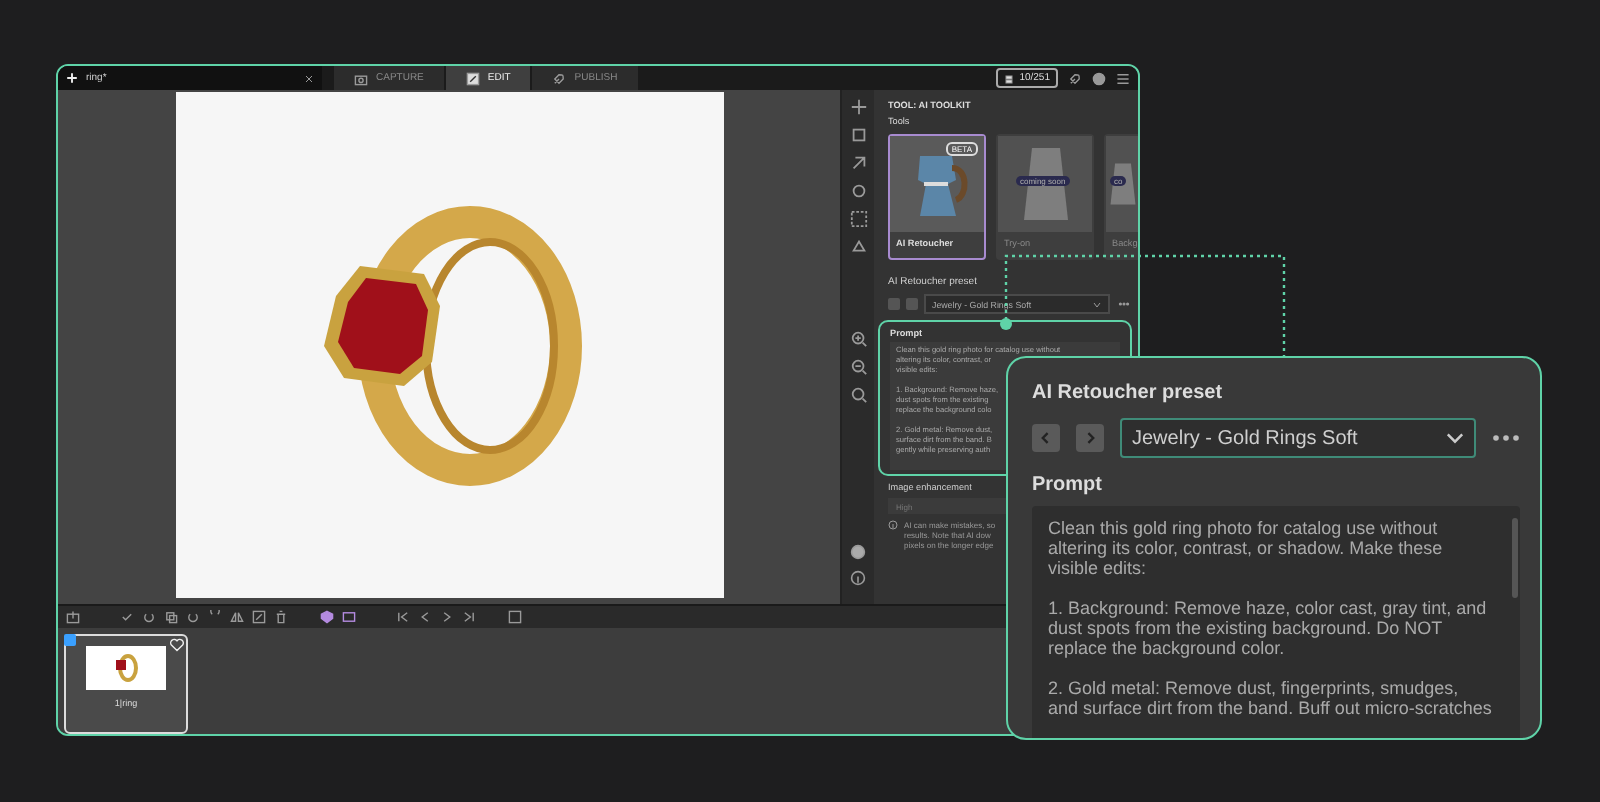 The height and width of the screenshot is (802, 1600). Describe the element at coordinates (469, 617) in the screenshot. I see `last-icon` at that location.